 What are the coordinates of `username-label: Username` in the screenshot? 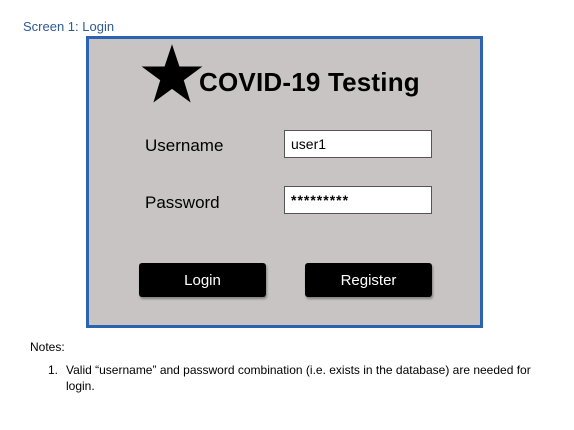 It's located at (184, 145).